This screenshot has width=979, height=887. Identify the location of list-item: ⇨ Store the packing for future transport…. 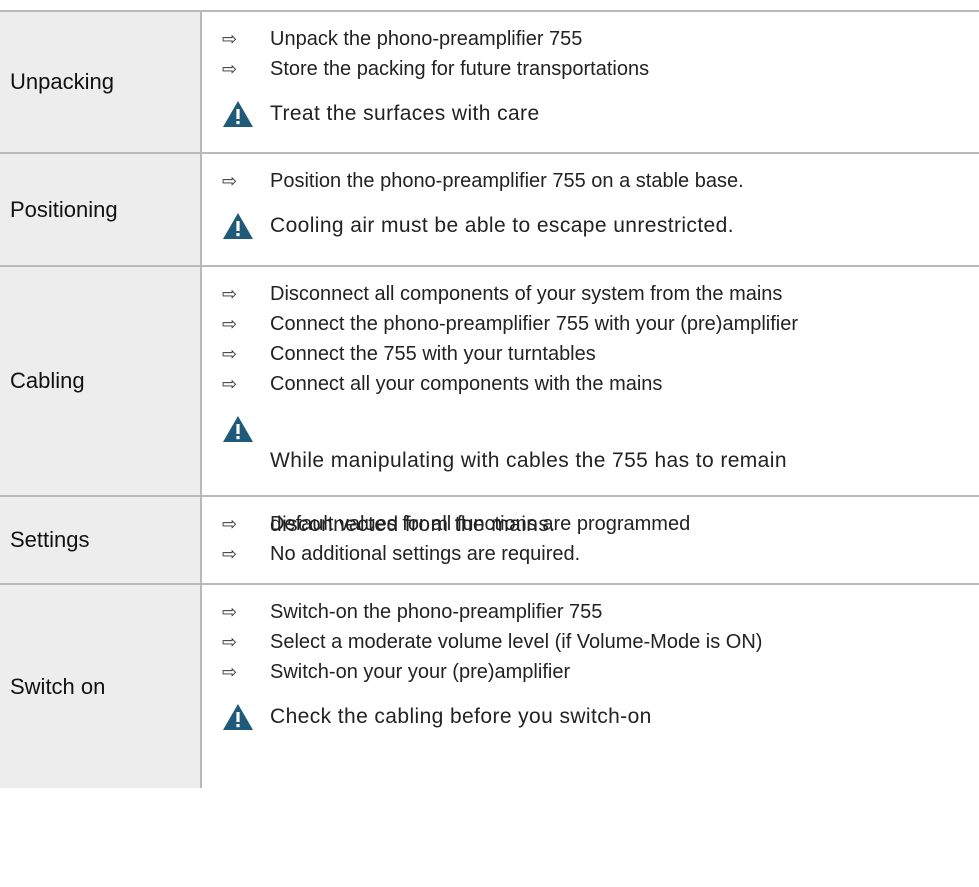
(600, 69).